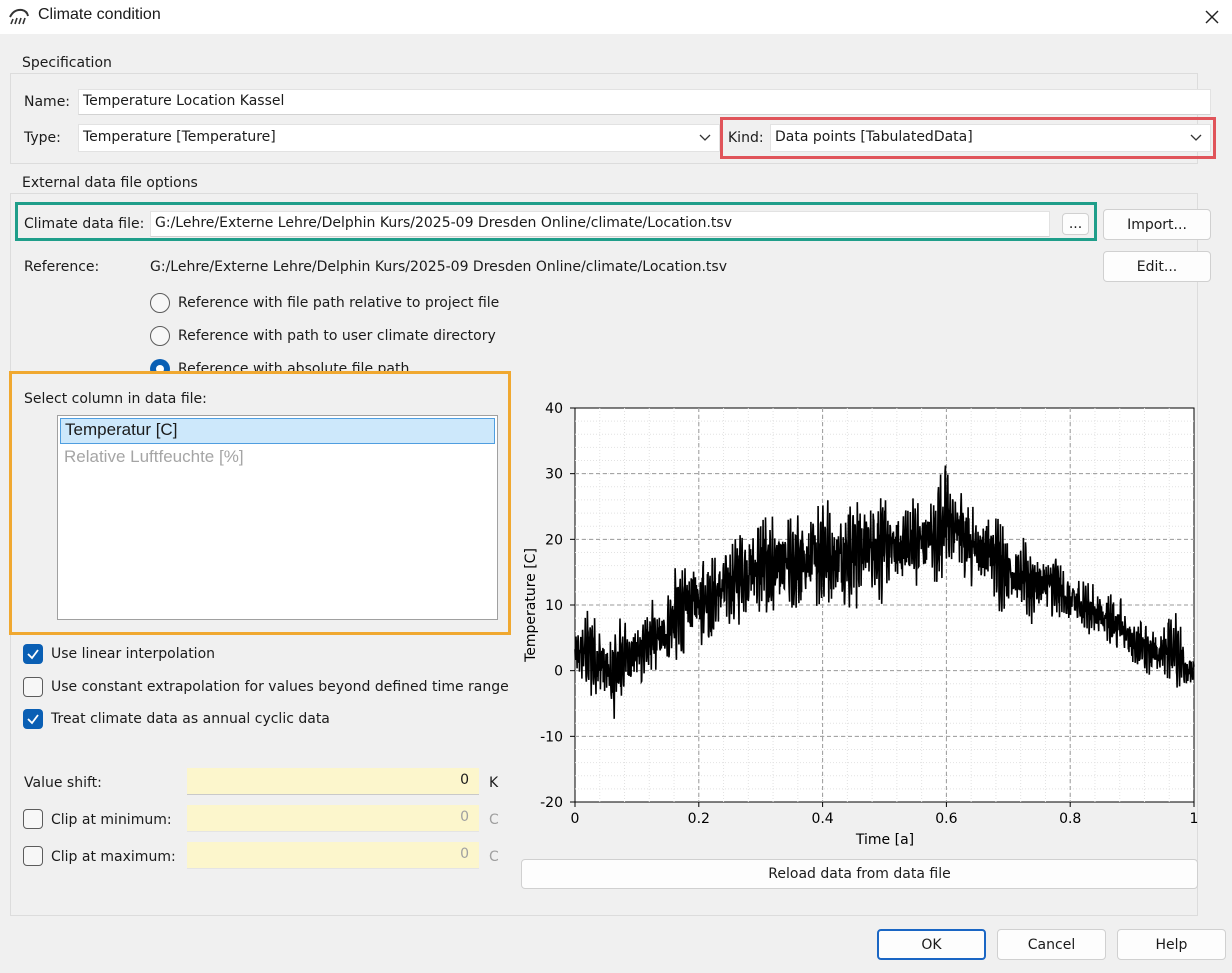 This screenshot has width=1232, height=973. What do you see at coordinates (63, 783) in the screenshot?
I see `value-shift-label: Value shift:` at bounding box center [63, 783].